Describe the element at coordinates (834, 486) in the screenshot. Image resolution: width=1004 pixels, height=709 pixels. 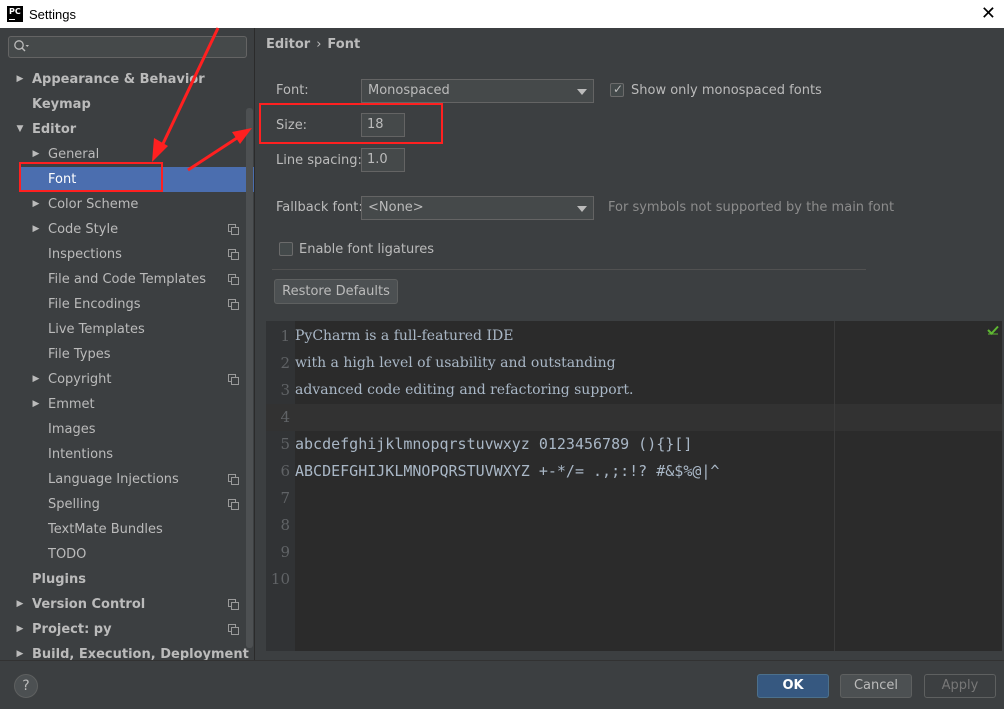
I see `right-margin-guide` at that location.